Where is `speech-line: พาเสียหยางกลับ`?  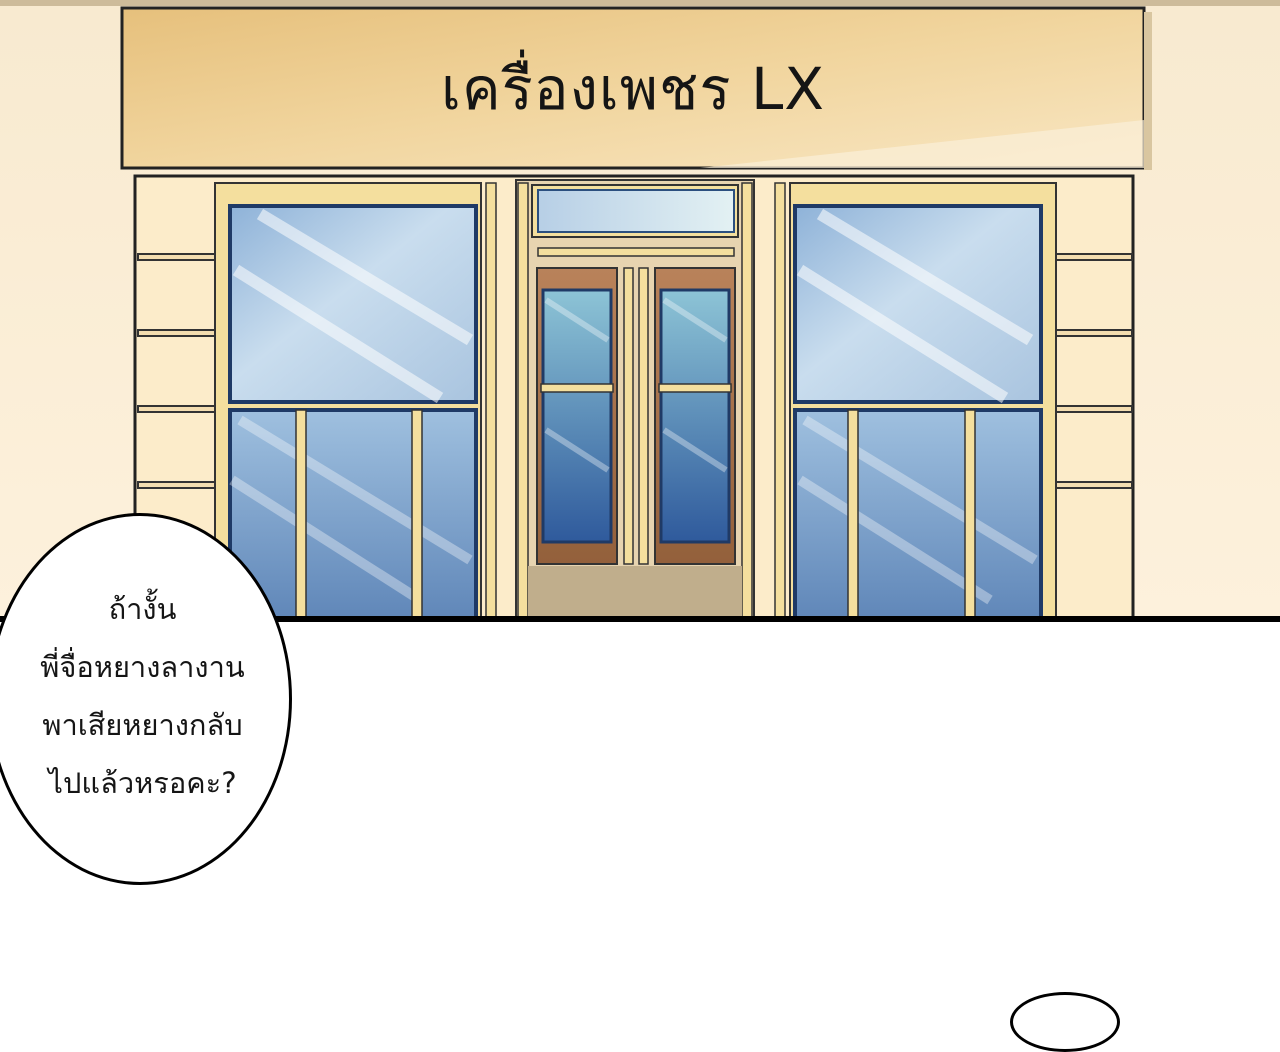
speech-line: พาเสียหยางกลับ is located at coordinates (142, 725).